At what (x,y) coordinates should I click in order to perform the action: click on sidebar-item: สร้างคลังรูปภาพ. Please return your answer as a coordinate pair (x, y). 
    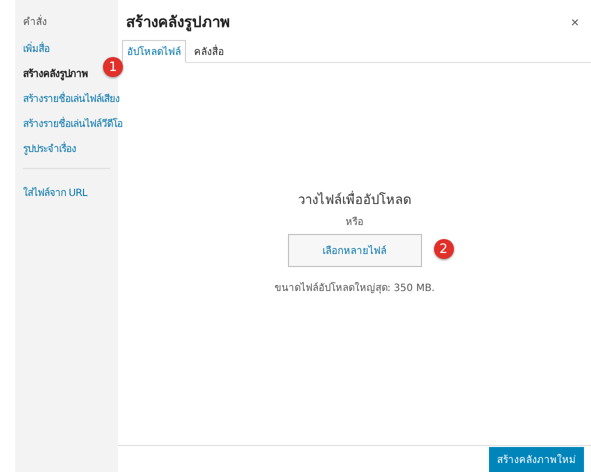
    Looking at the image, I should click on (55, 73).